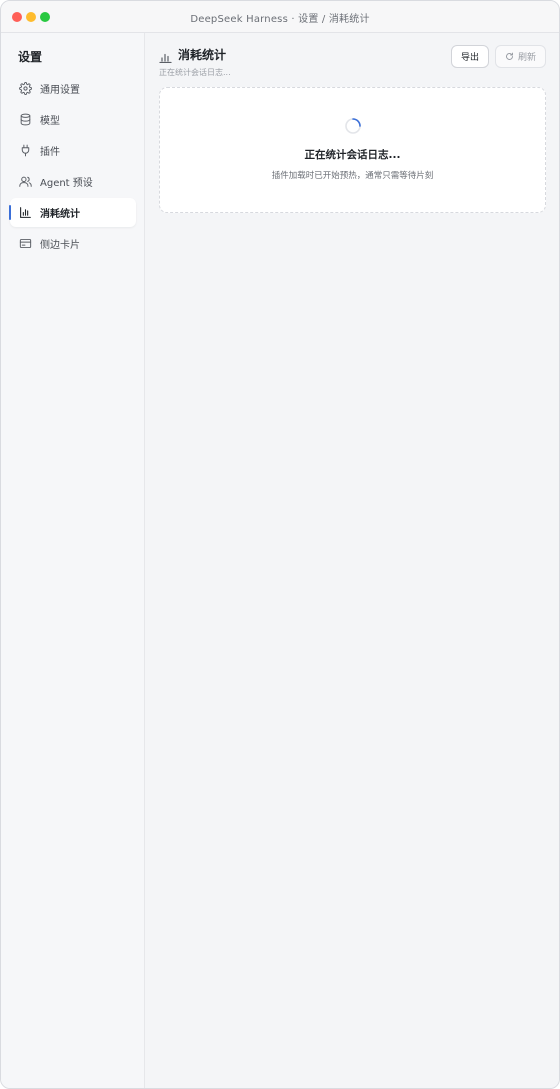  What do you see at coordinates (470, 56) in the screenshot?
I see `export-button: 导出` at bounding box center [470, 56].